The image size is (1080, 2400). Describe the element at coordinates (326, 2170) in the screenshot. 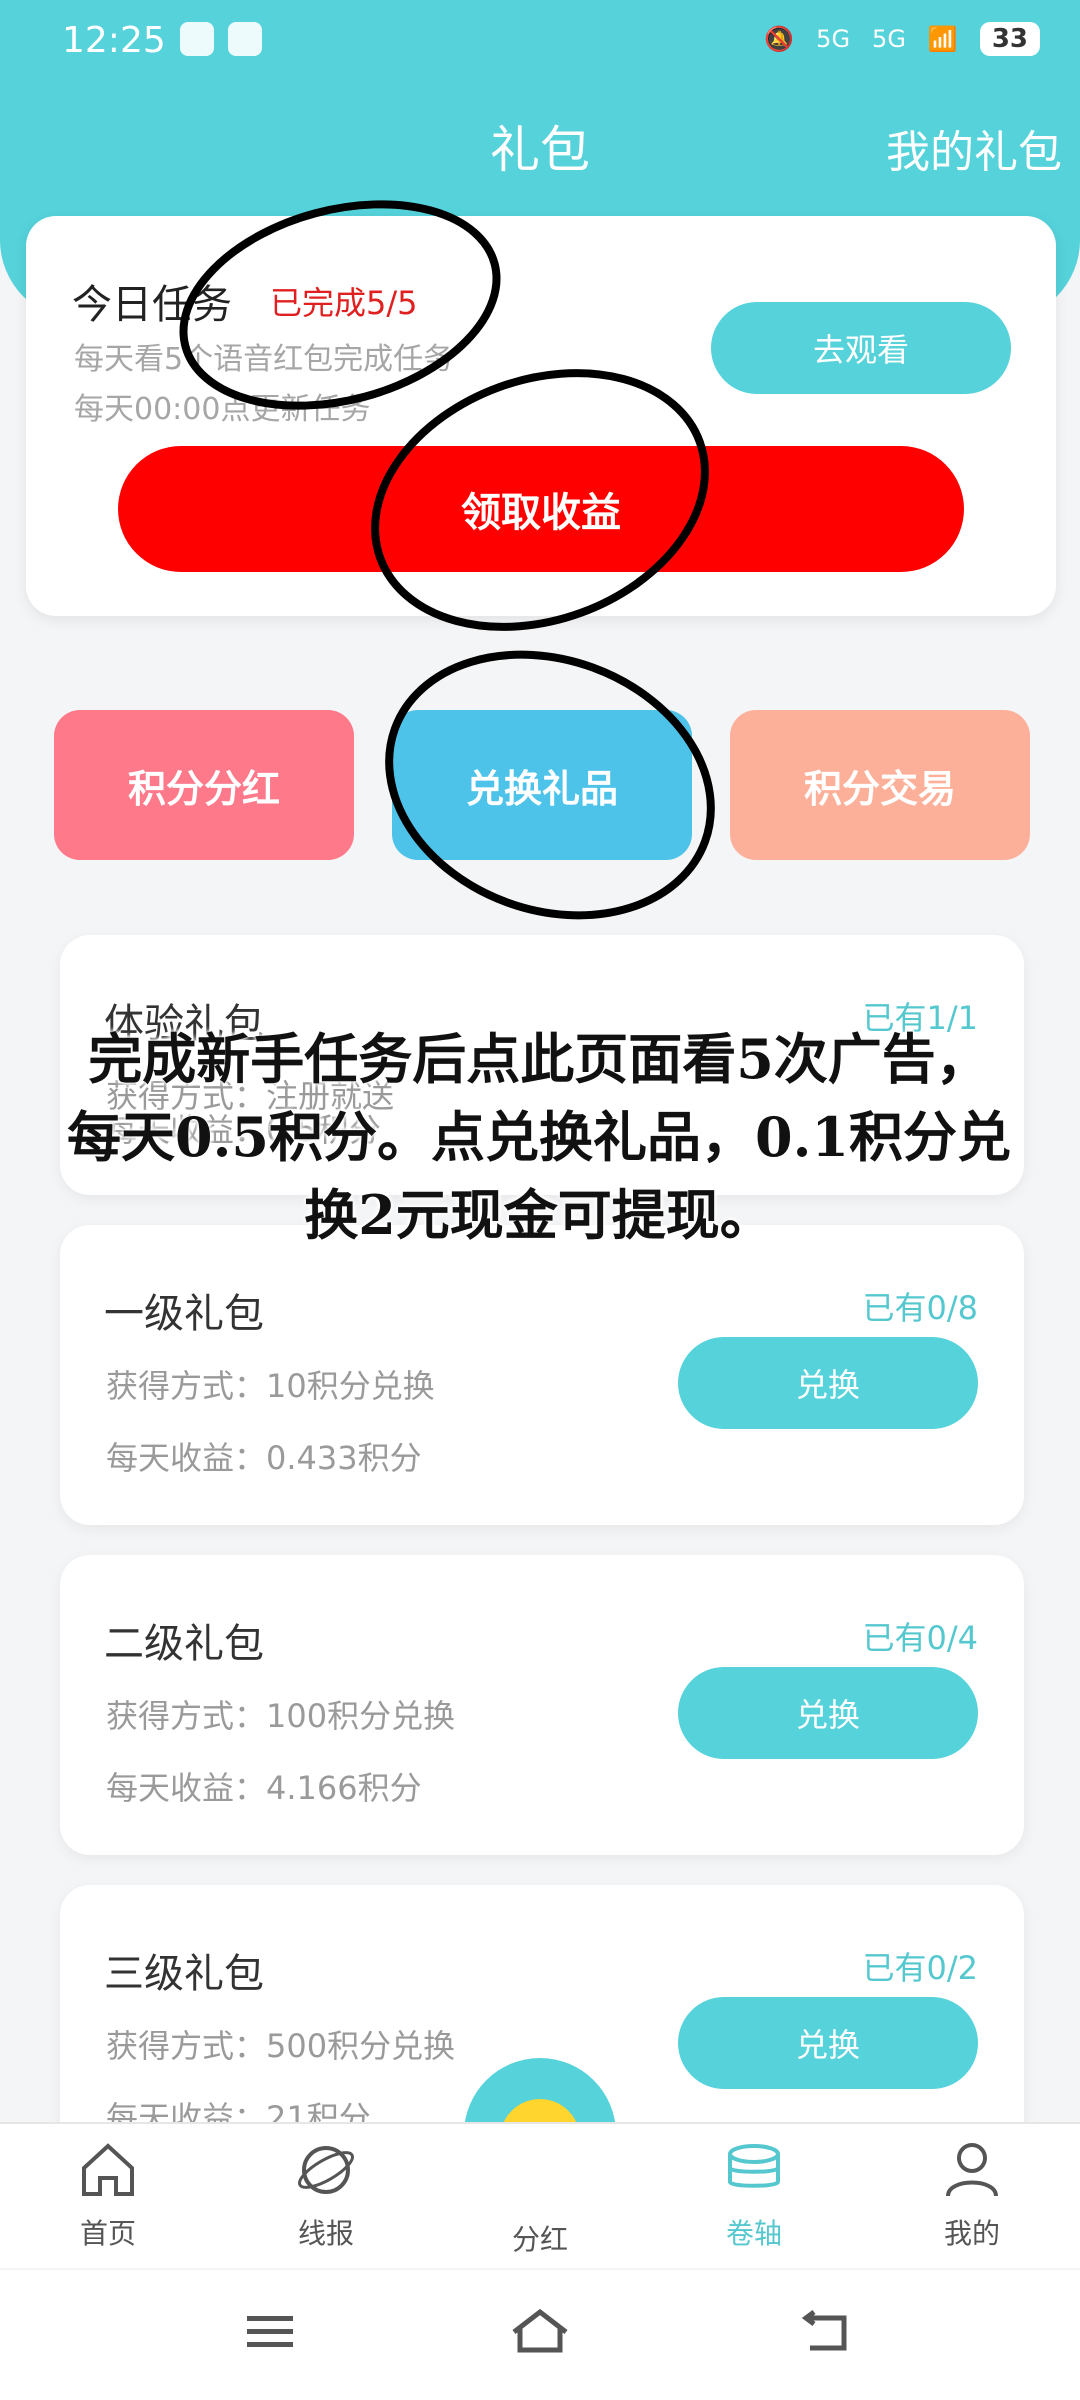

I see `planet-icon` at that location.